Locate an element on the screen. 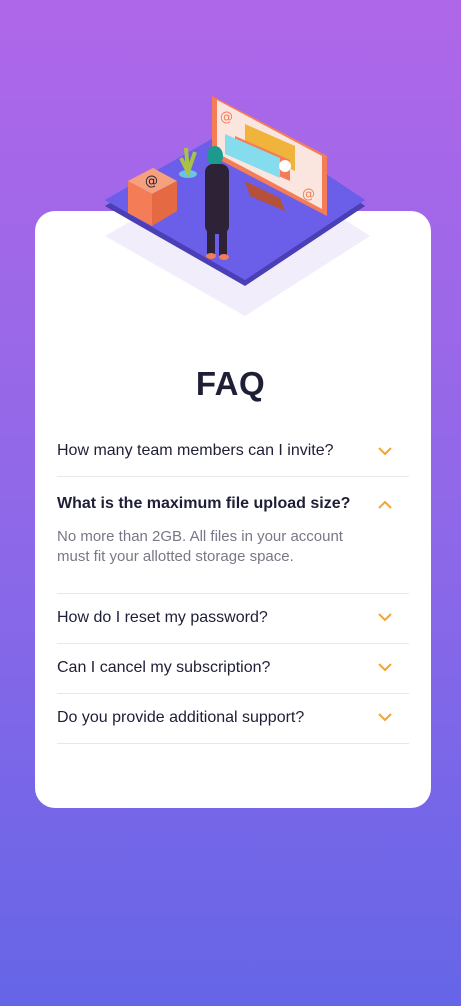 The width and height of the screenshot is (461, 1006). faq-question: How do I reset my password? is located at coordinates (162, 617).